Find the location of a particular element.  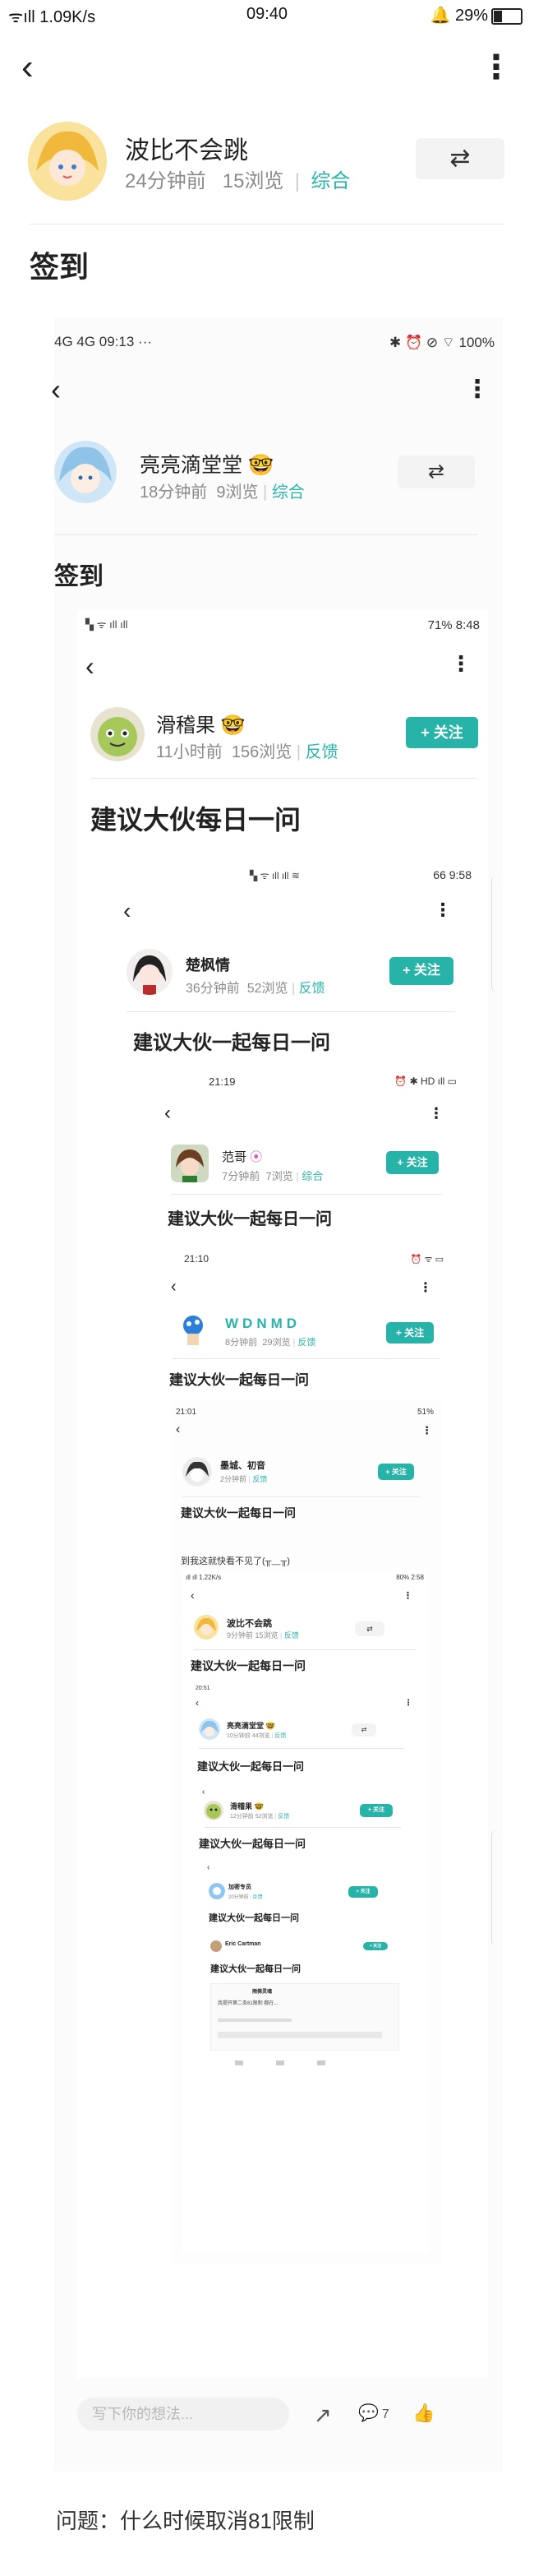

post-title: 签到 is located at coordinates (60, 267).